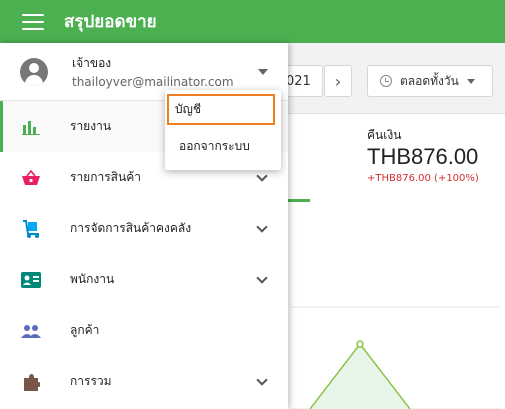 The height and width of the screenshot is (409, 505). Describe the element at coordinates (31, 331) in the screenshot. I see `people-icon` at that location.